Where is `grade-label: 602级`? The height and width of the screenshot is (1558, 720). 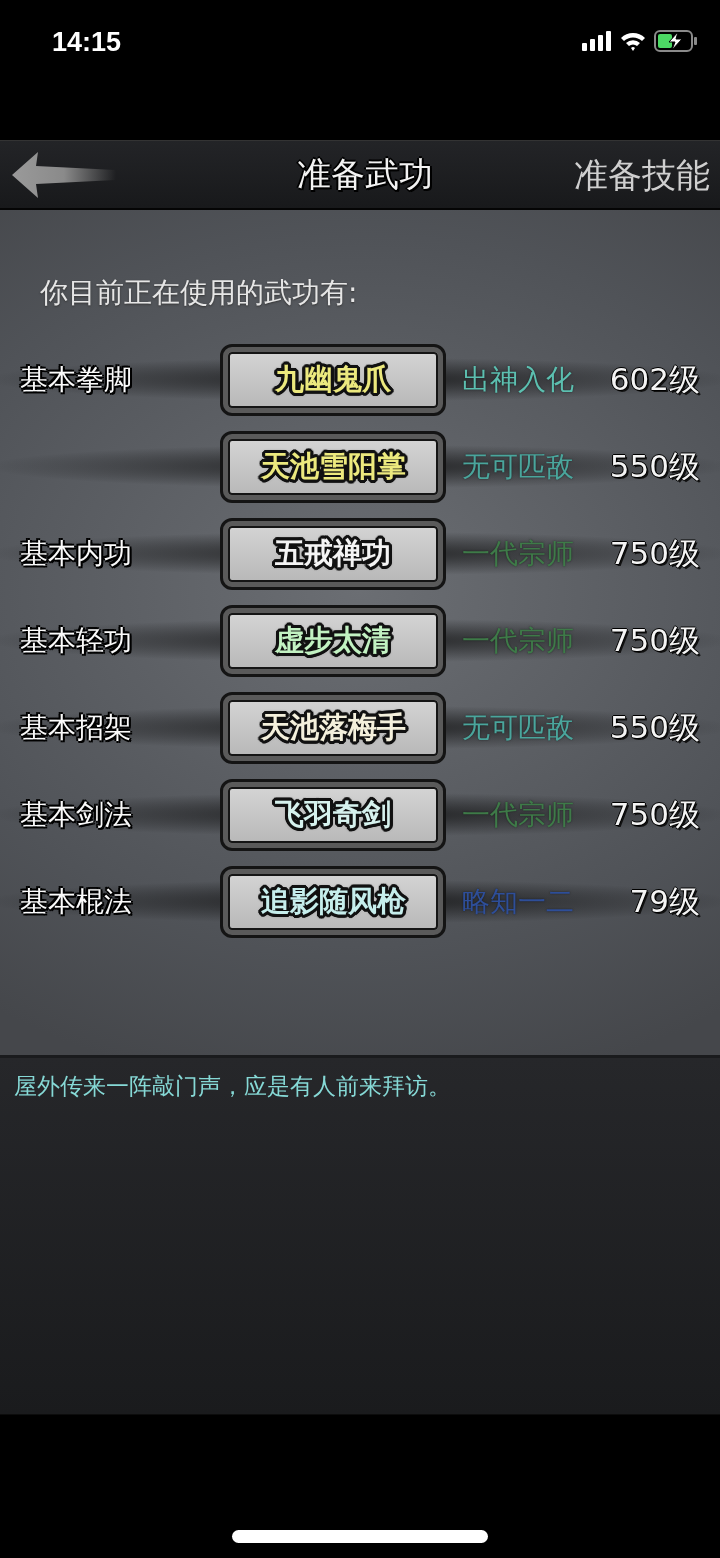
grade-label: 602级 is located at coordinates (654, 380).